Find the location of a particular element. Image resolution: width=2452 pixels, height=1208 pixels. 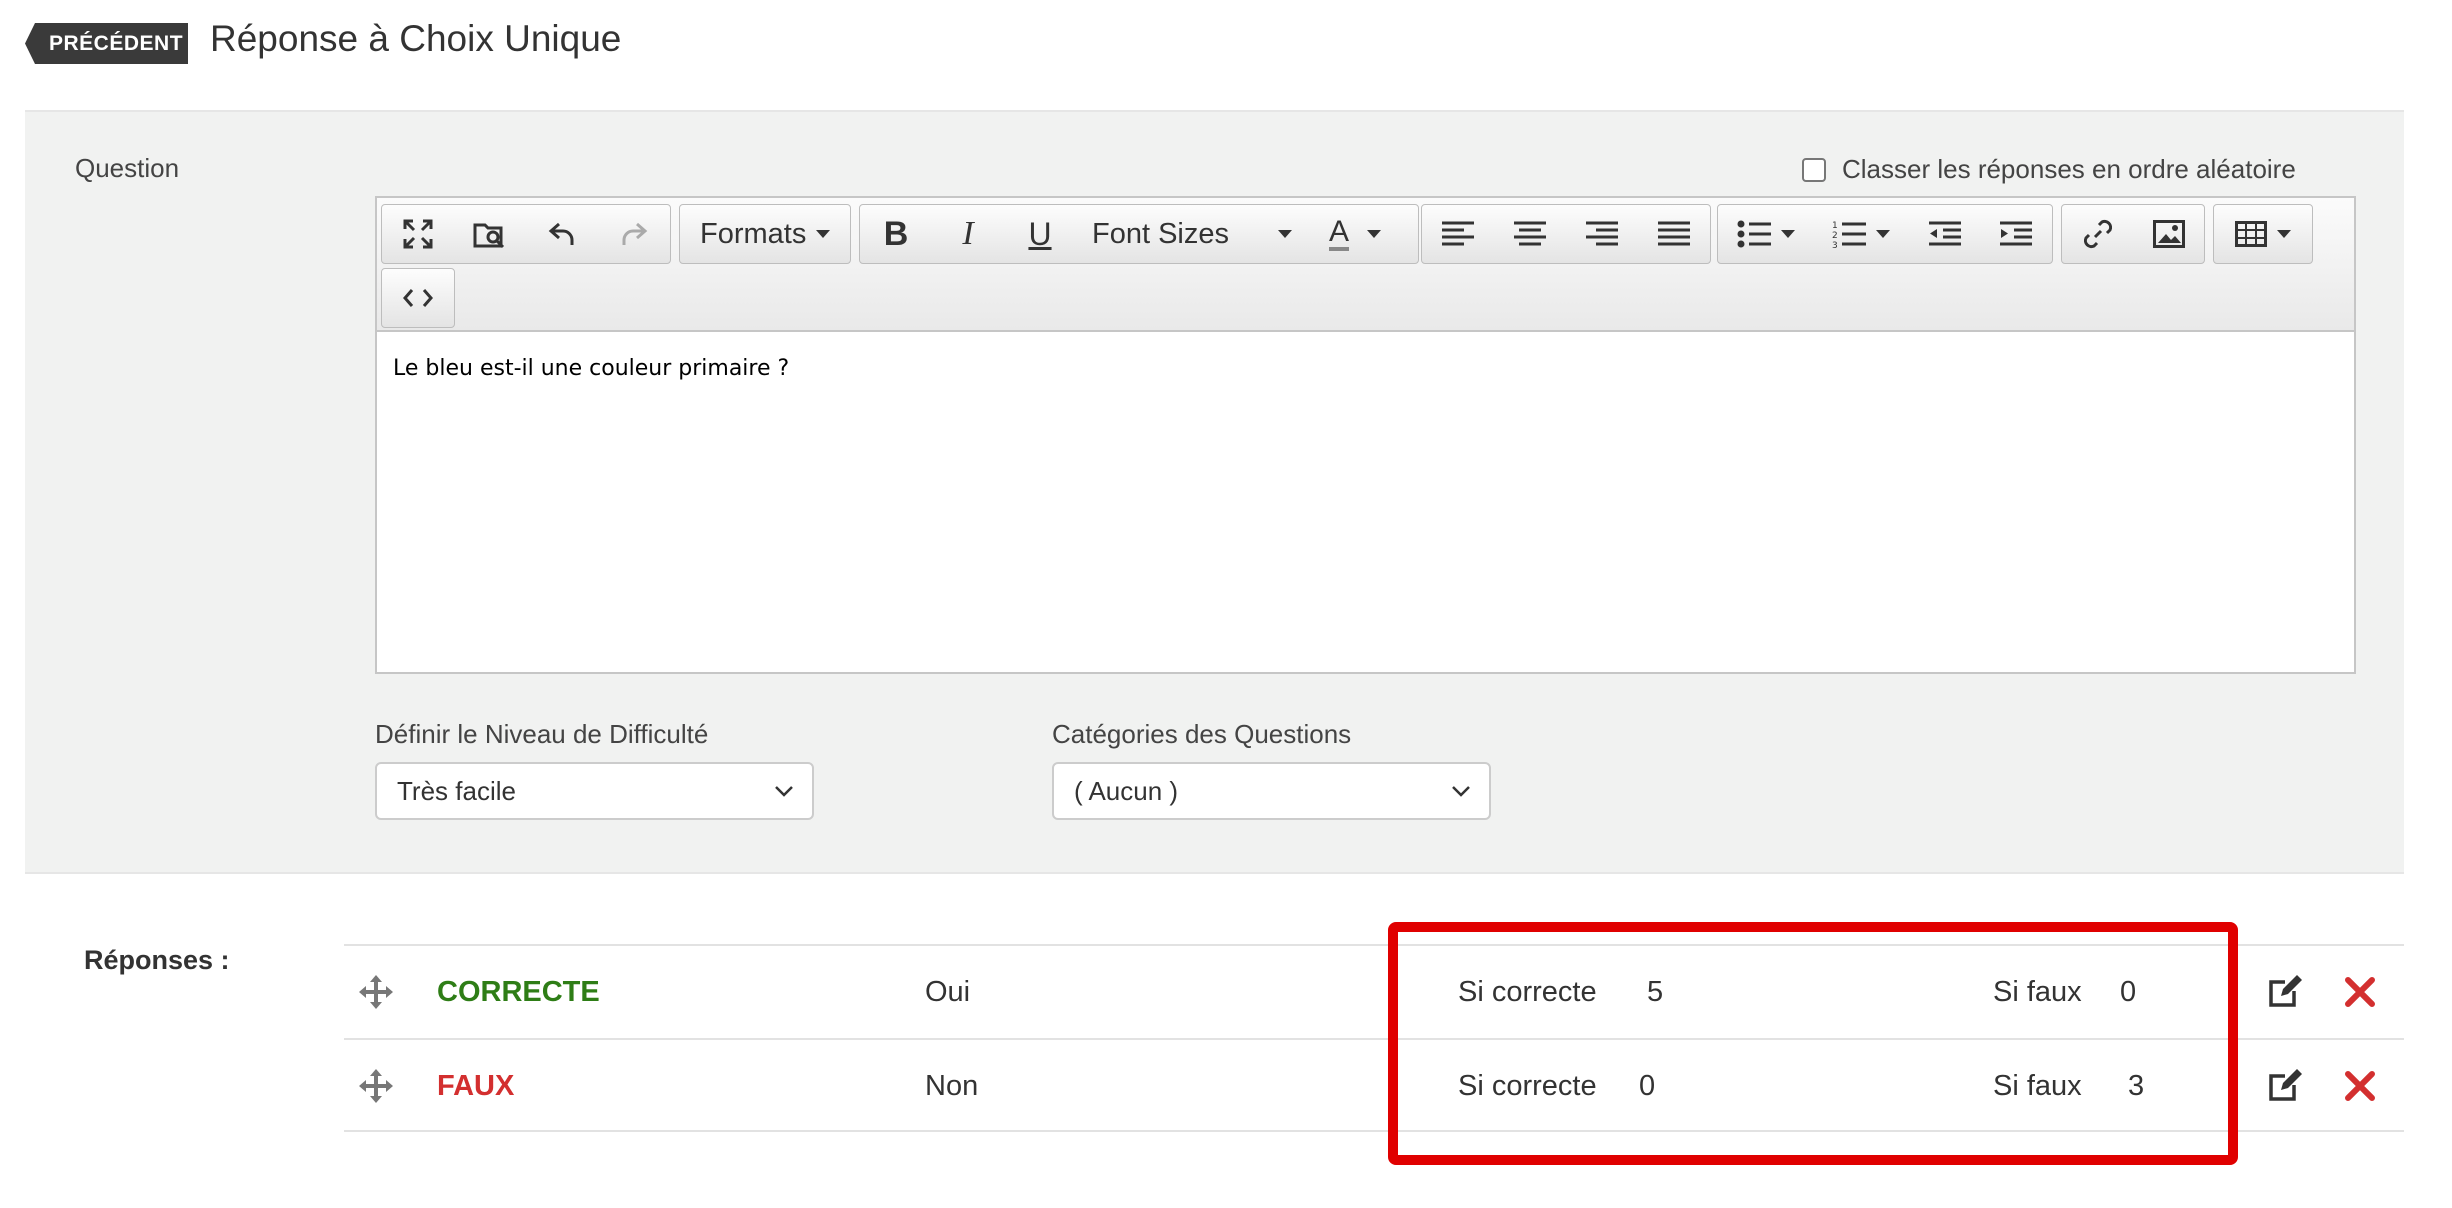

text-color-icon: A is located at coordinates (1338, 234).